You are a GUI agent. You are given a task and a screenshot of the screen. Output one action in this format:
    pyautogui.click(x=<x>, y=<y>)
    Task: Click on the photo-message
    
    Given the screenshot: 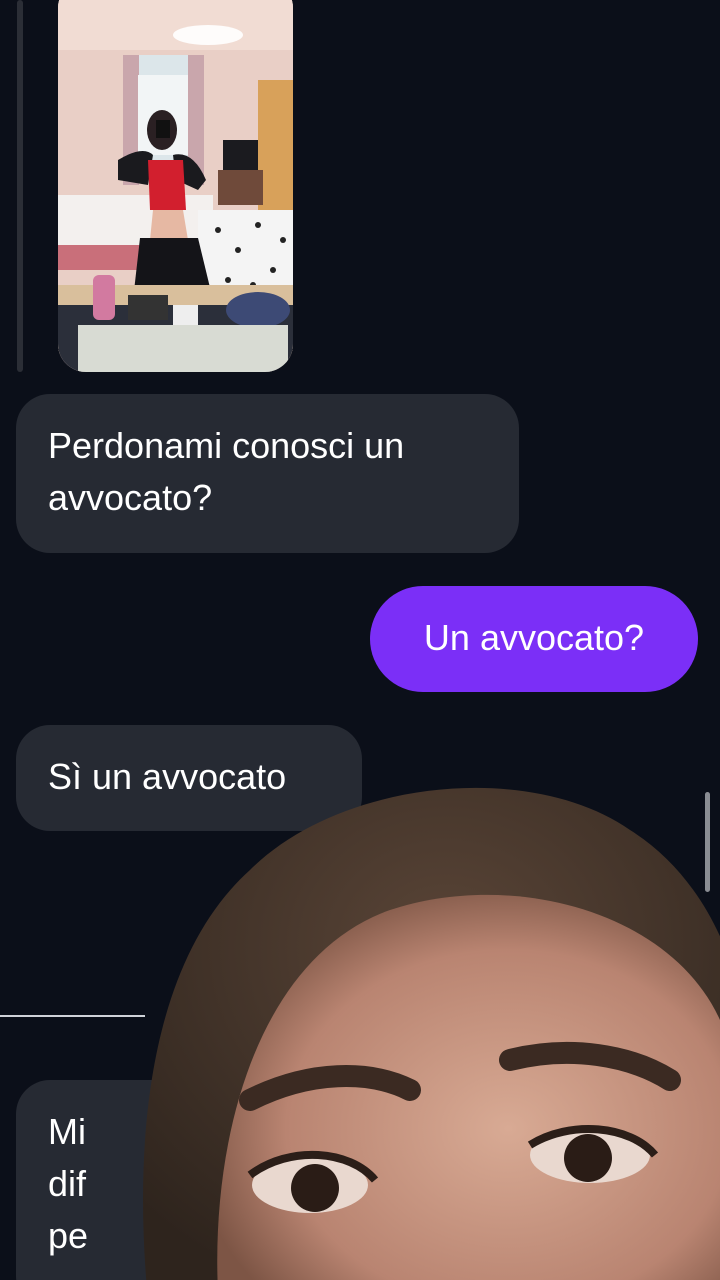 What is the action you would take?
    pyautogui.click(x=175, y=186)
    